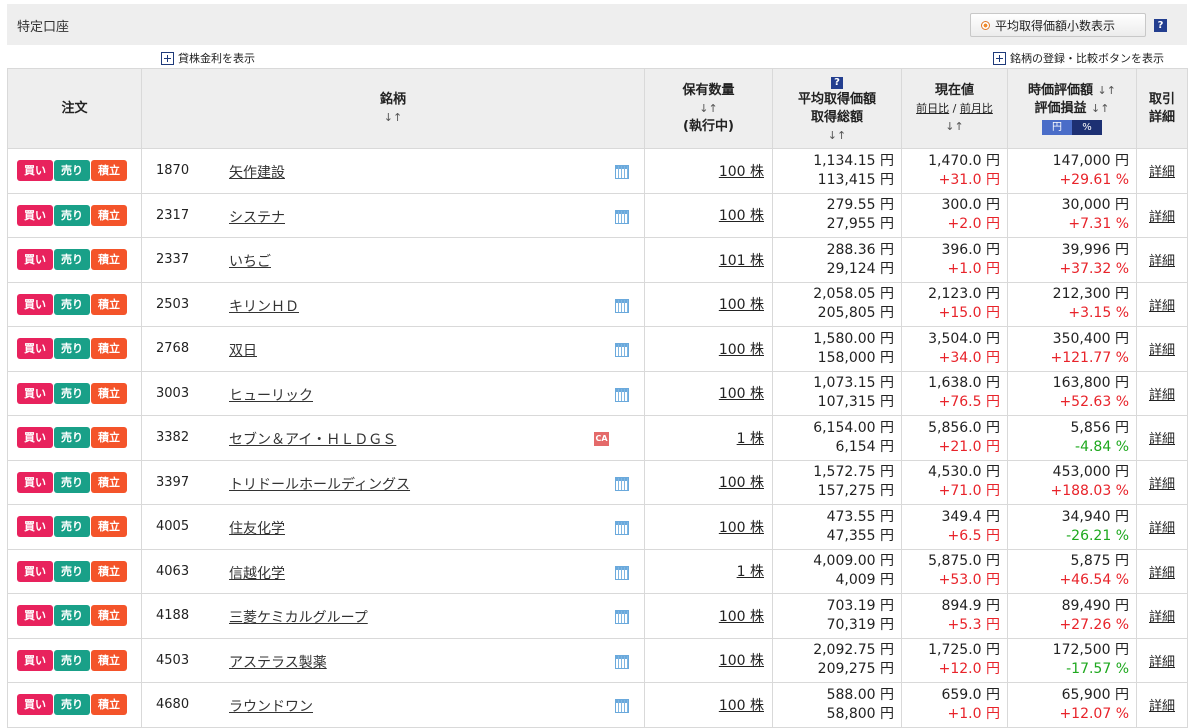  Describe the element at coordinates (271, 706) in the screenshot. I see `stock-name-link: ラウンドワン` at that location.